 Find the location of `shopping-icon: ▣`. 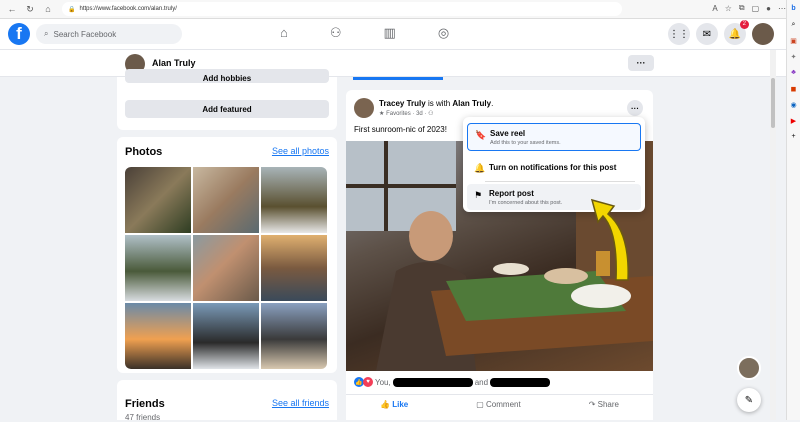

shopping-icon: ▣ is located at coordinates (793, 40).